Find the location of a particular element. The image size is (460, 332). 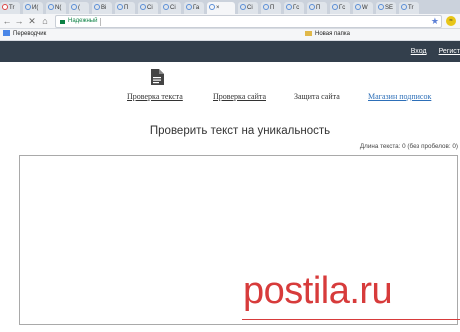

lock-icon is located at coordinates (62, 21).